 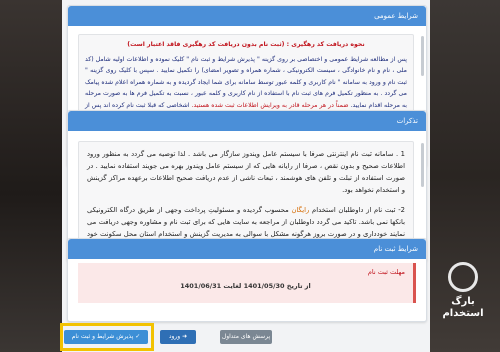 I want to click on faq-button: پرسش های متداول, so click(x=246, y=337).